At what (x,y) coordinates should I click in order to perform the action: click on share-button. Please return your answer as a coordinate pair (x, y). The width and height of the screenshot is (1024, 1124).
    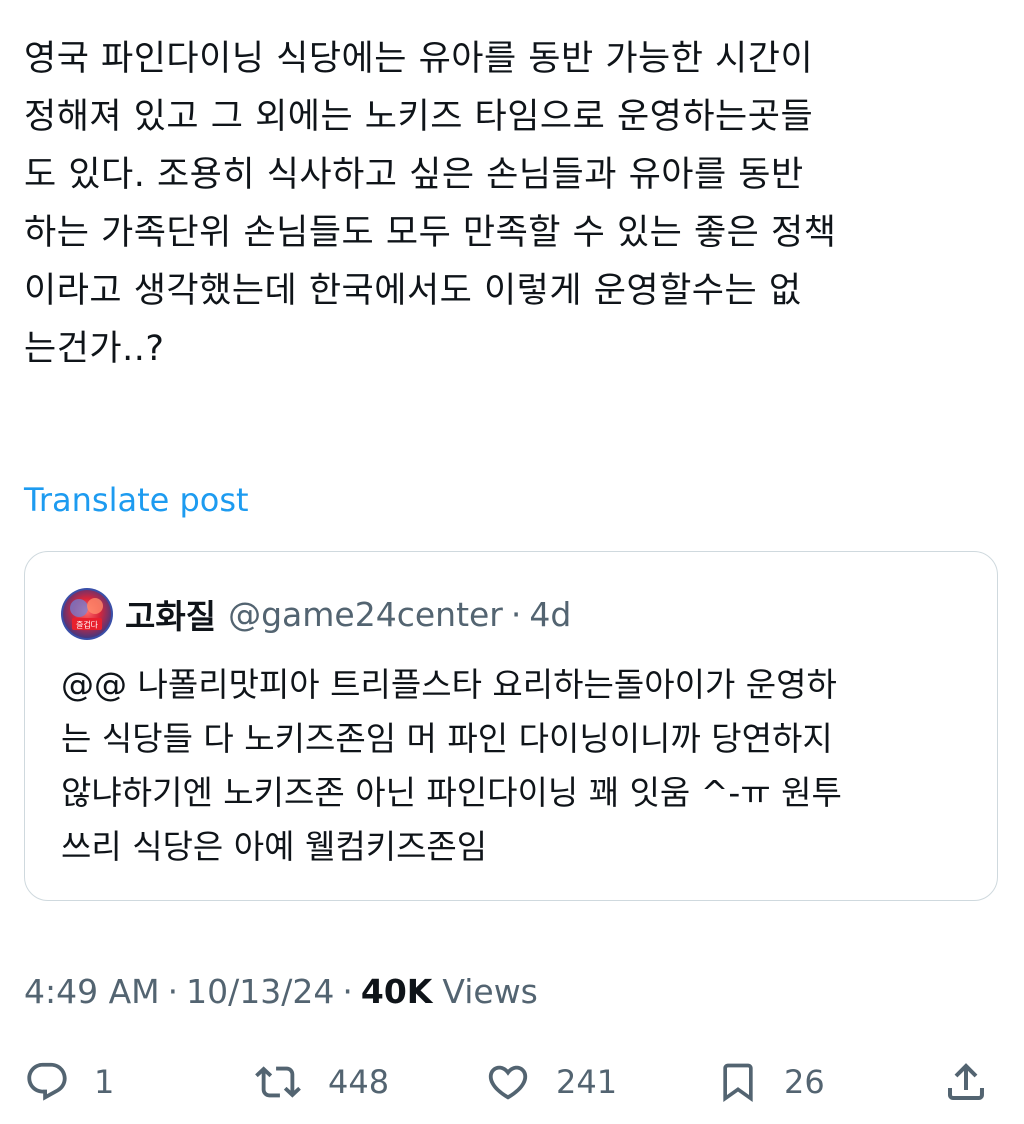
    Looking at the image, I should click on (966, 1082).